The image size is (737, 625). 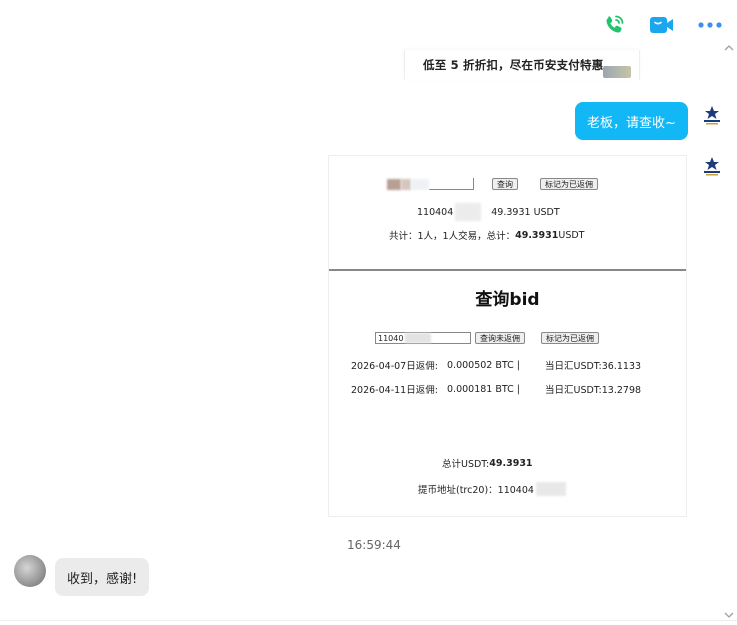 What do you see at coordinates (505, 184) in the screenshot?
I see `query-button: 查询` at bounding box center [505, 184].